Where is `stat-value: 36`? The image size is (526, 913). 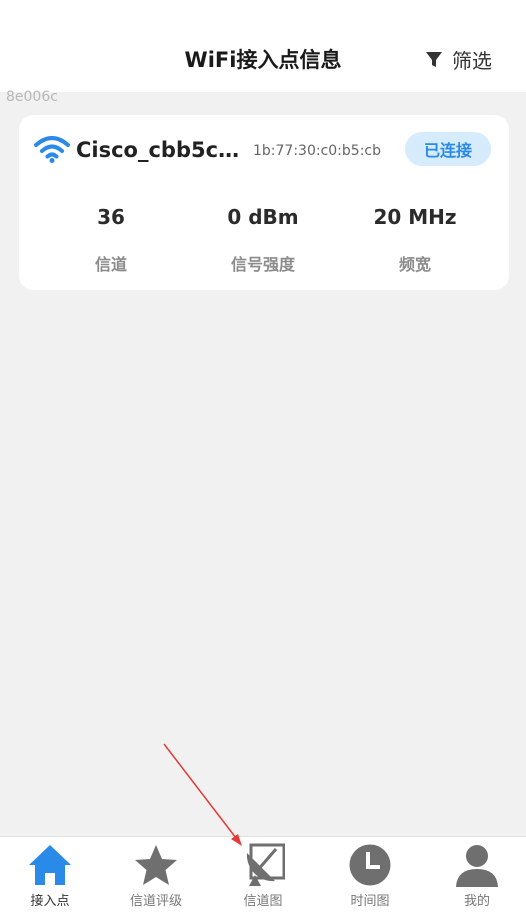 stat-value: 36 is located at coordinates (111, 217).